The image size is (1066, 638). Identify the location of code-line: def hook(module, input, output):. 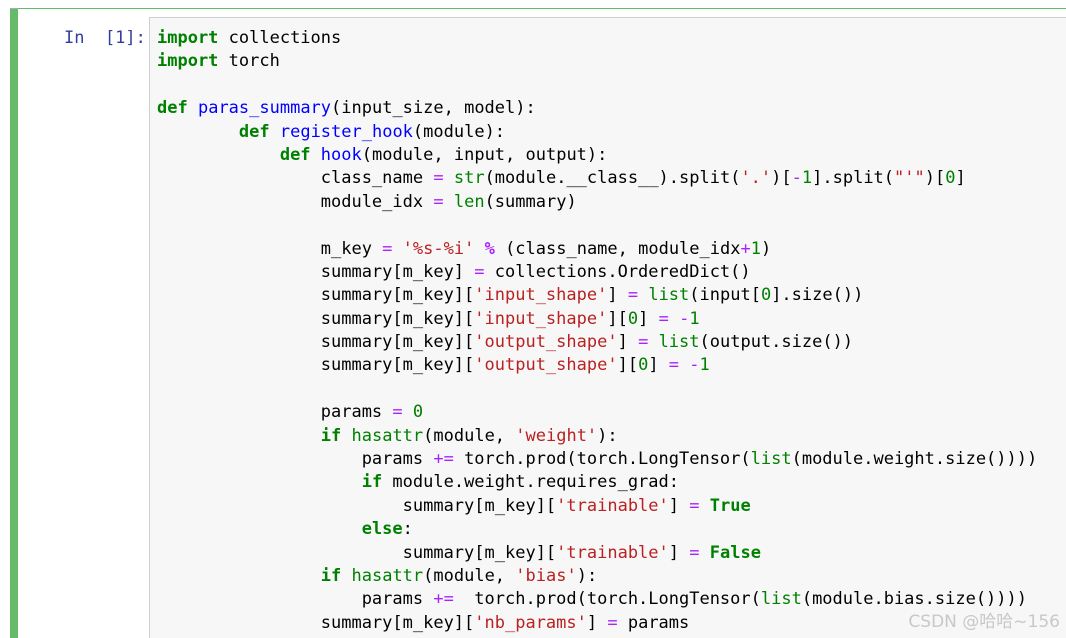
(443, 154).